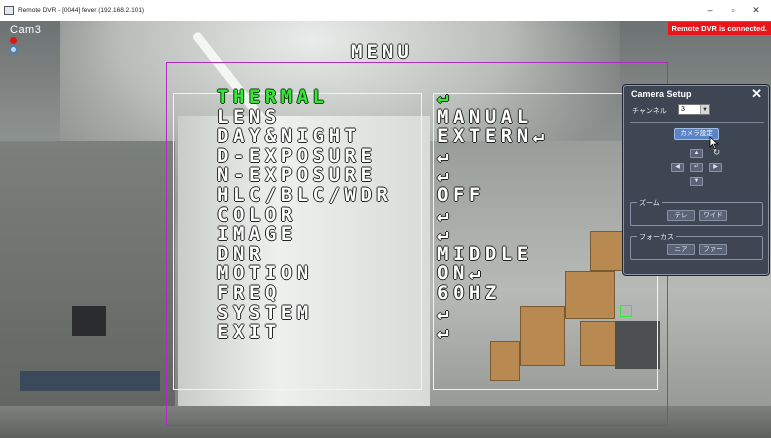 This screenshot has width=771, height=438. What do you see at coordinates (681, 249) in the screenshot?
I see `focus-near-button: ニア` at bounding box center [681, 249].